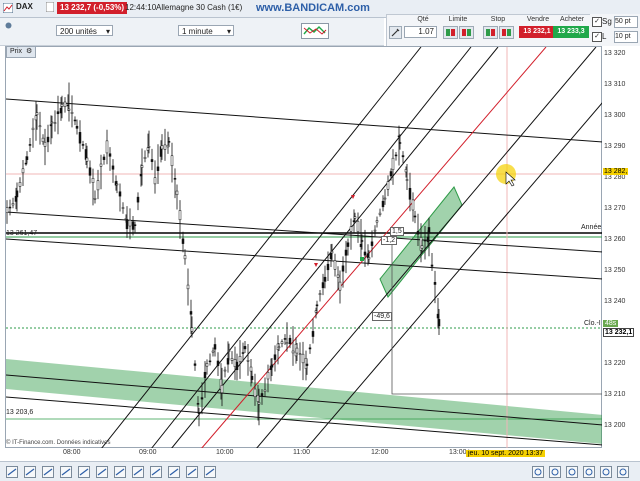  I want to click on sg-checkbox: ✓, so click(597, 22).